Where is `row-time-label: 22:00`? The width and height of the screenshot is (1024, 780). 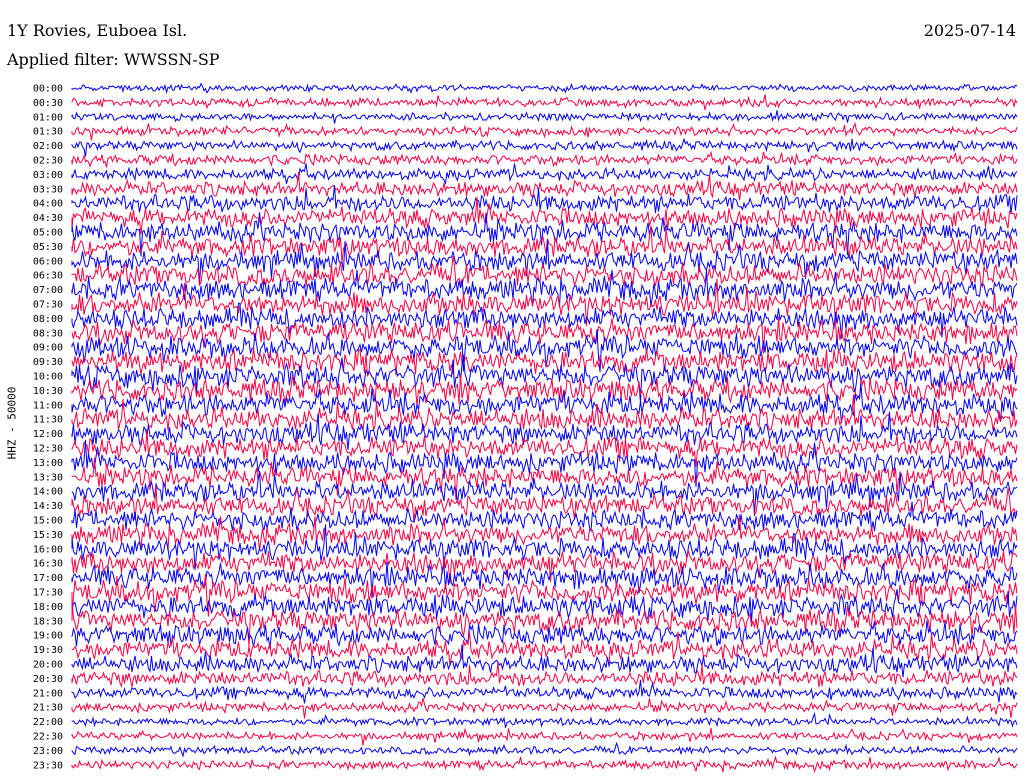
row-time-label: 22:00 is located at coordinates (48, 722).